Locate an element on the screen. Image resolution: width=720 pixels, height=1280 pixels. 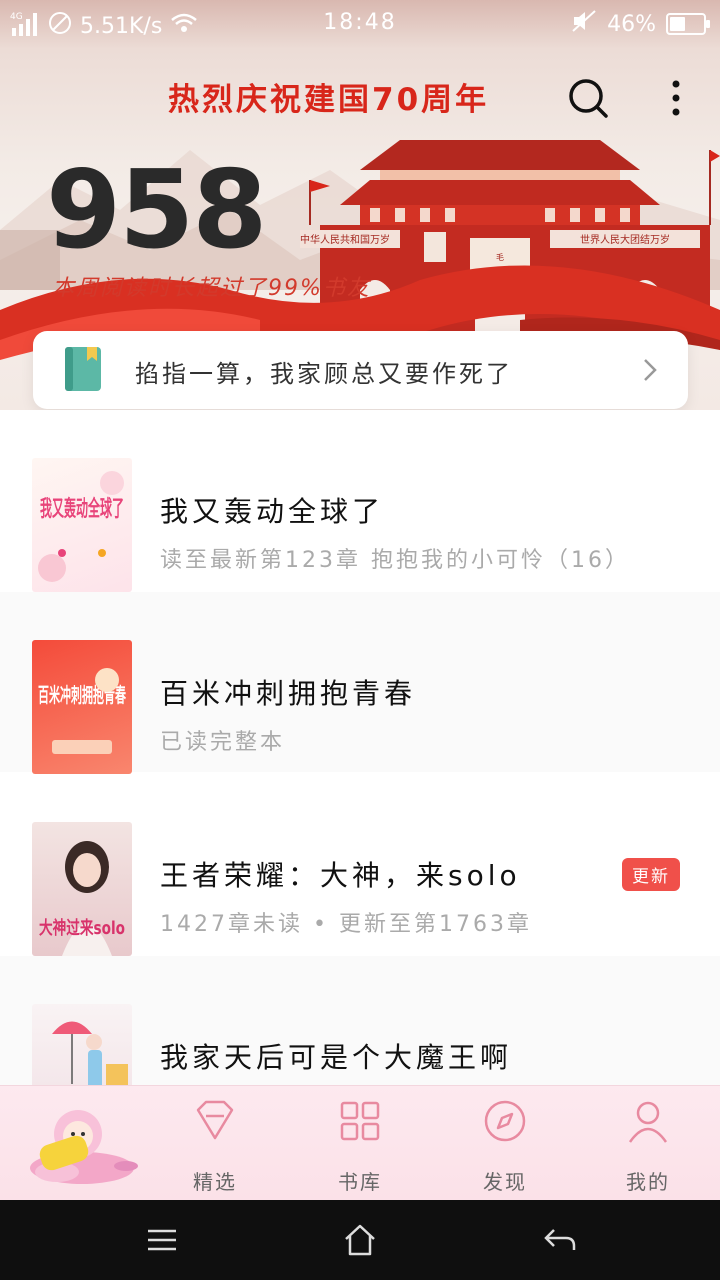
search-button is located at coordinates (588, 98).